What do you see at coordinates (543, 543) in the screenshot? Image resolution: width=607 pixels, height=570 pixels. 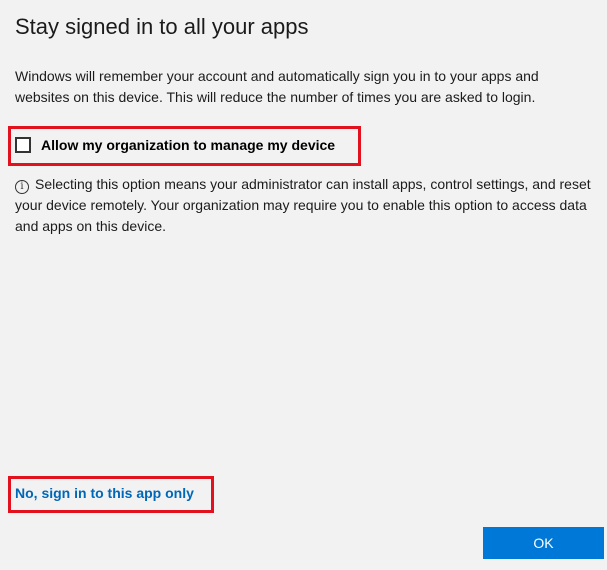 I see `ok-button: OK` at bounding box center [543, 543].